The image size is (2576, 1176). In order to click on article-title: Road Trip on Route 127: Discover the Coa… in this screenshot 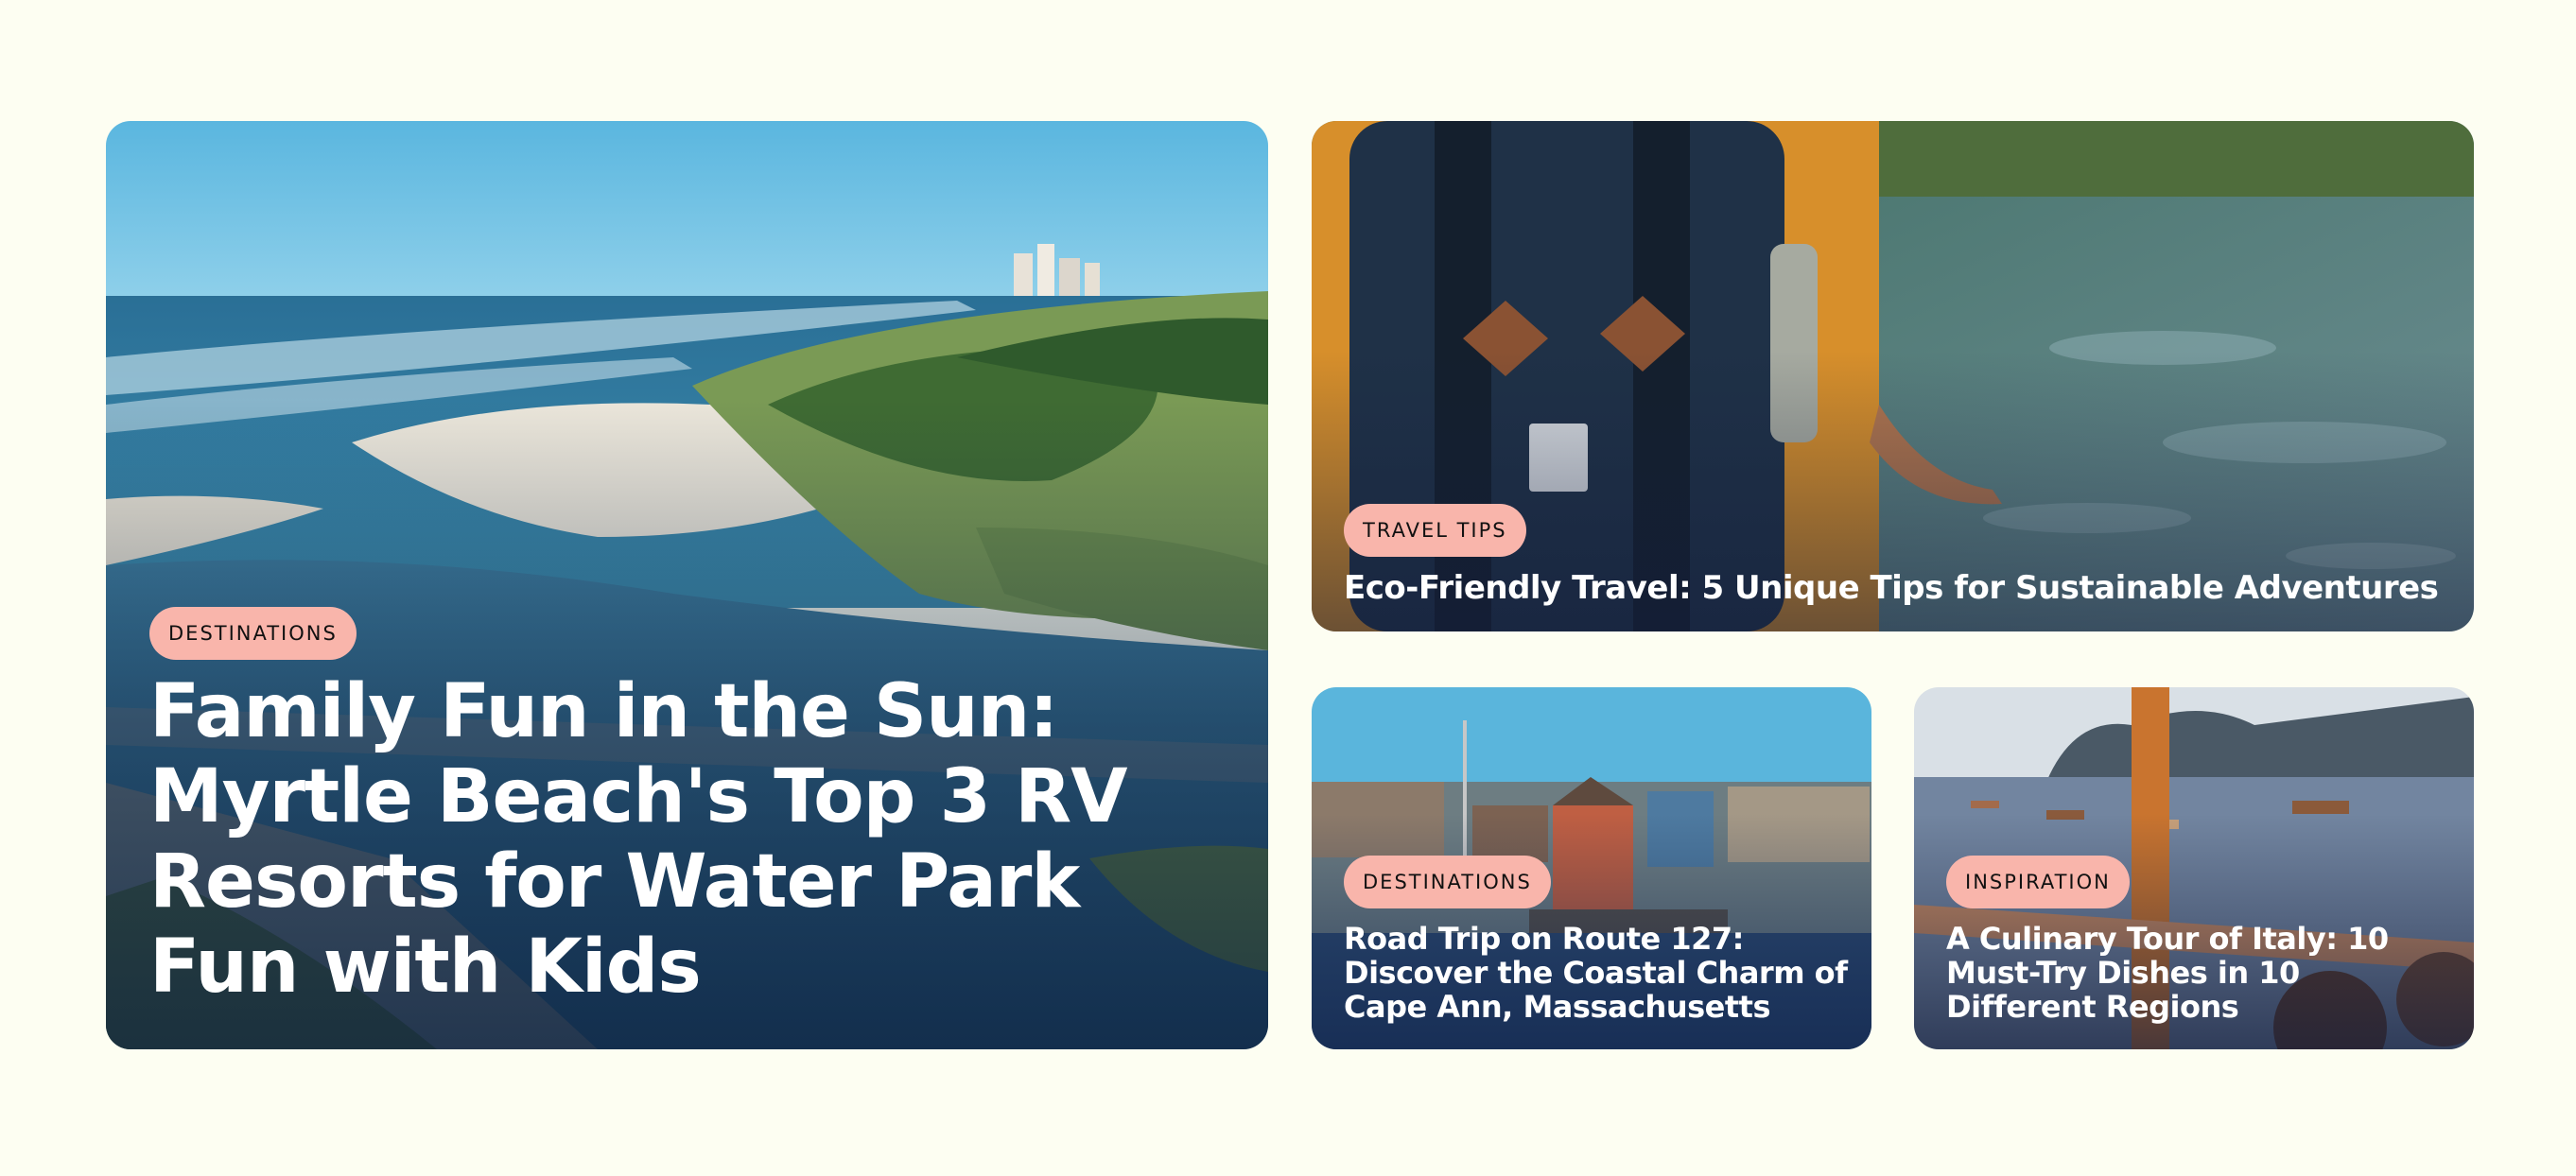, I will do `click(1599, 973)`.